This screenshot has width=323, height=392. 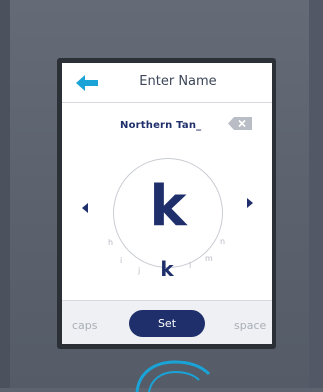 What do you see at coordinates (171, 375) in the screenshot?
I see `dial-knob-icon` at bounding box center [171, 375].